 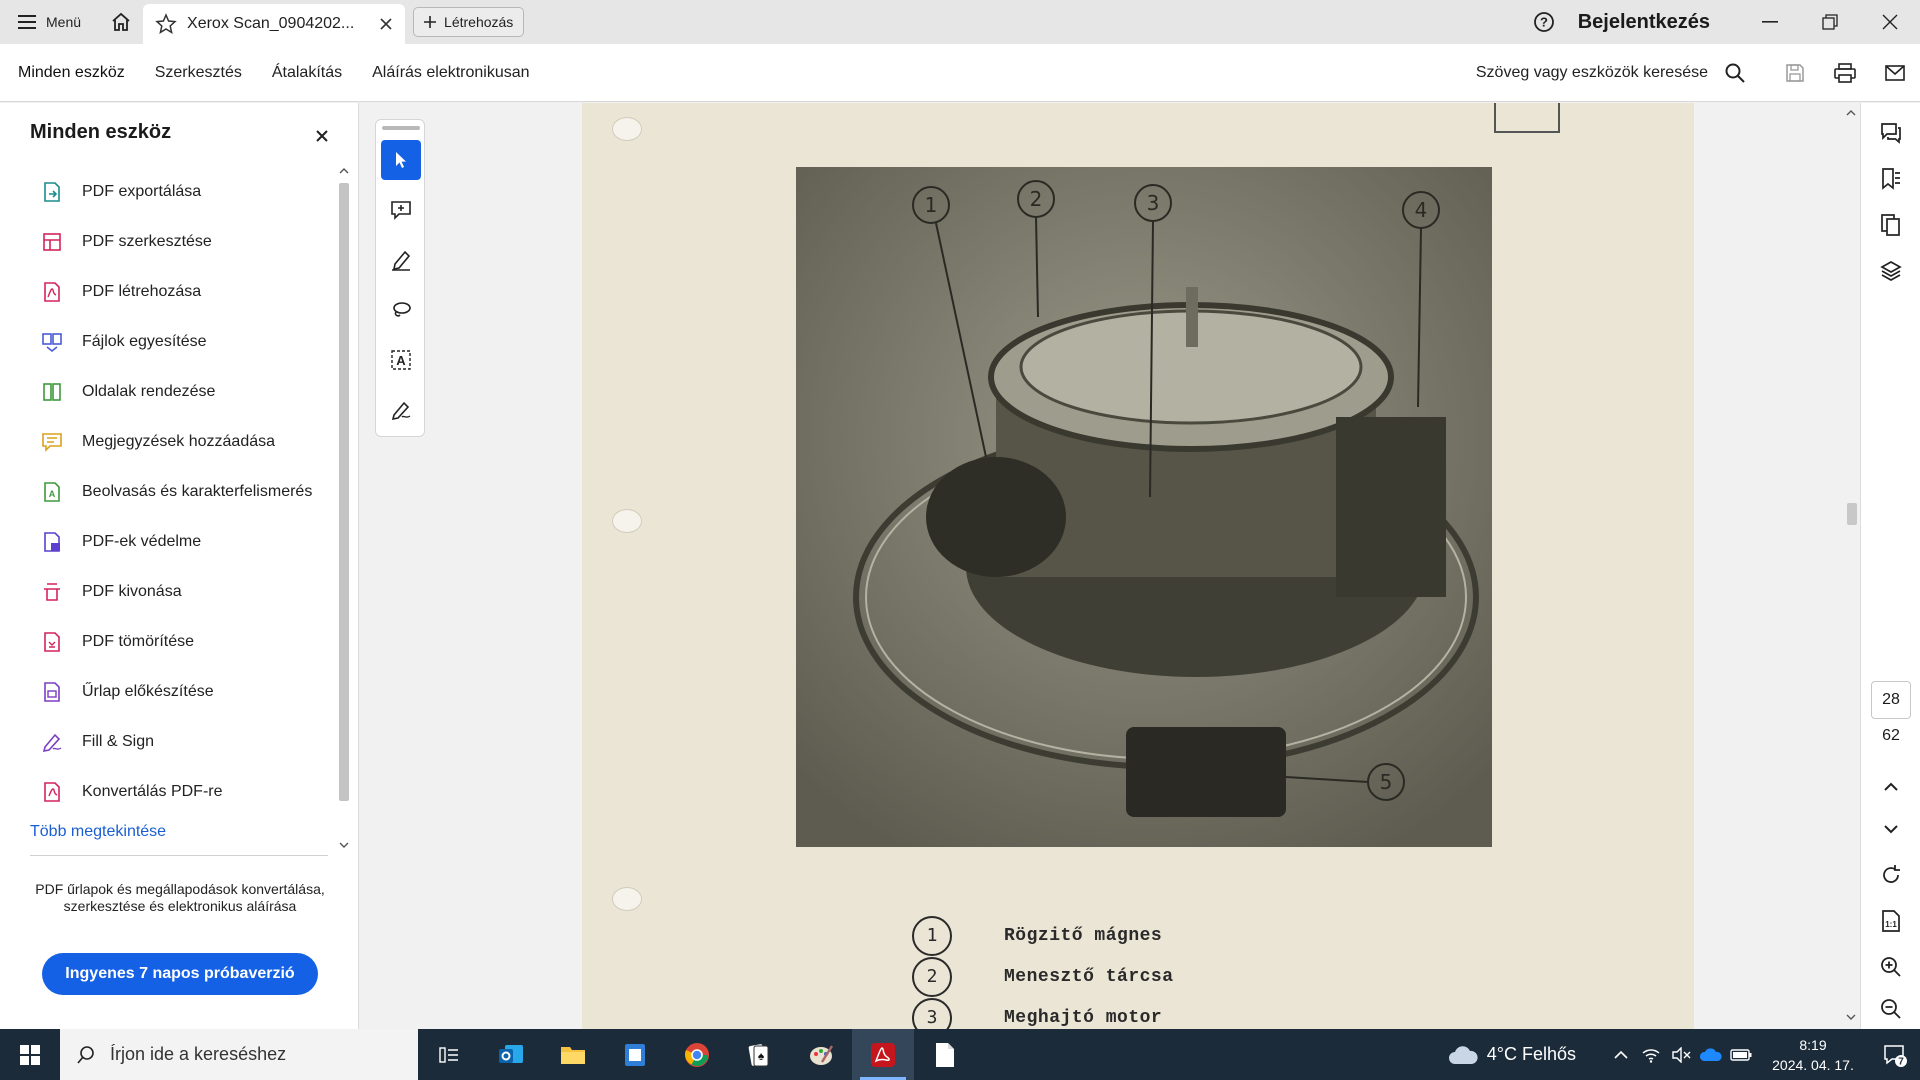 What do you see at coordinates (98, 832) in the screenshot?
I see `see-more-link: Több megtekintése` at bounding box center [98, 832].